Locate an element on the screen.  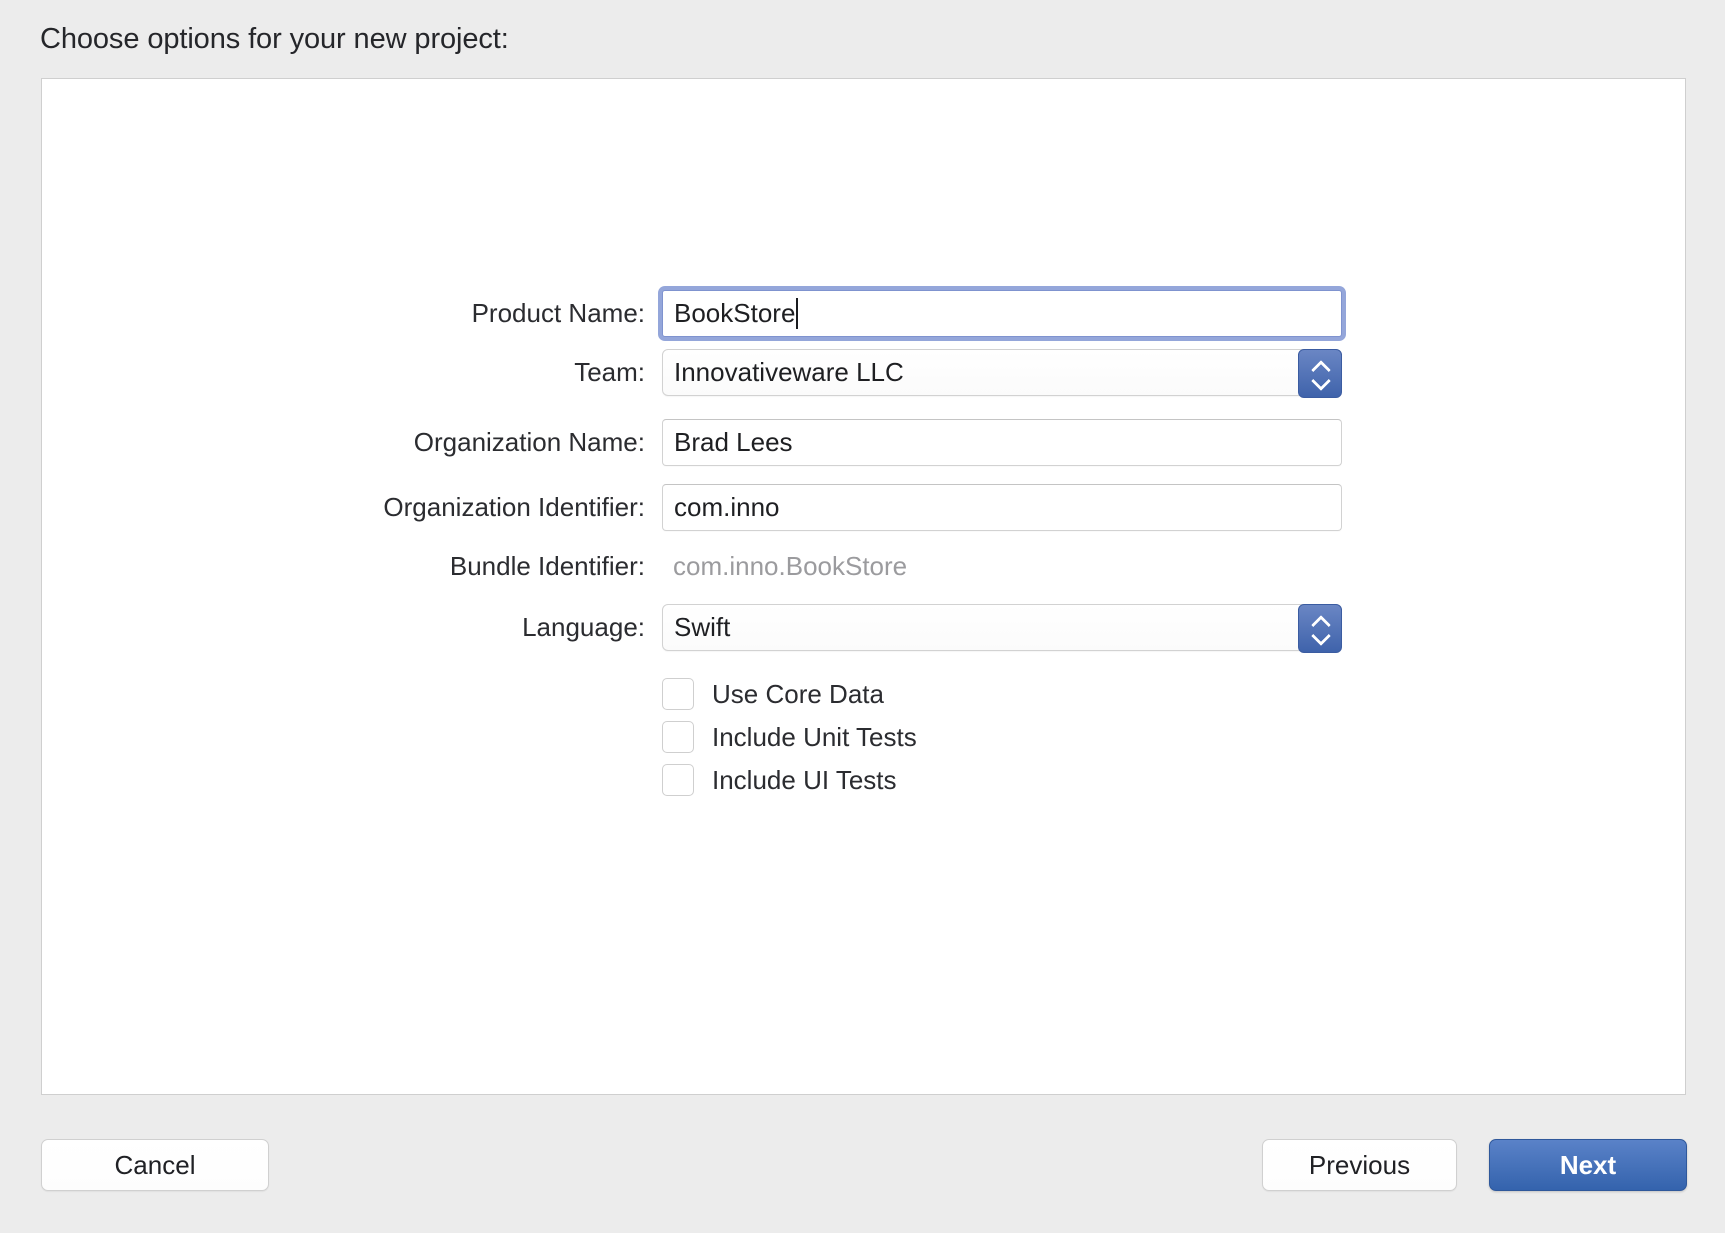
organization-name-input: Brad Lees is located at coordinates (1002, 442).